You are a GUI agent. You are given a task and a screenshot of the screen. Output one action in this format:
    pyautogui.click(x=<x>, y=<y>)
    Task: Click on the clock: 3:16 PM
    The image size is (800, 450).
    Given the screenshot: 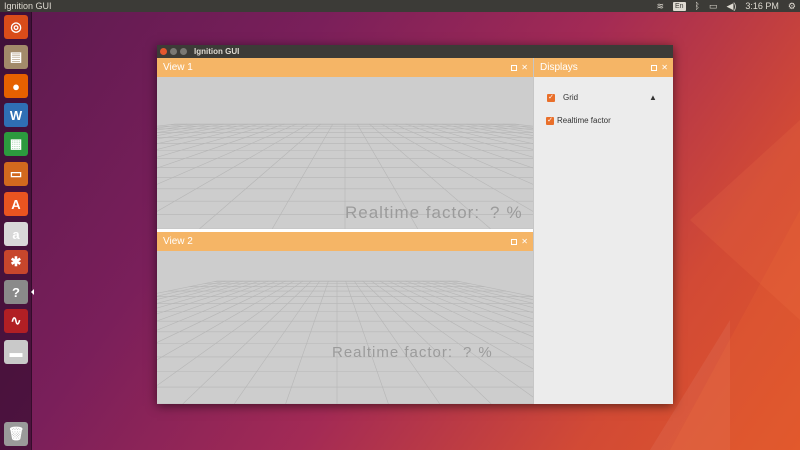 What is the action you would take?
    pyautogui.click(x=762, y=6)
    